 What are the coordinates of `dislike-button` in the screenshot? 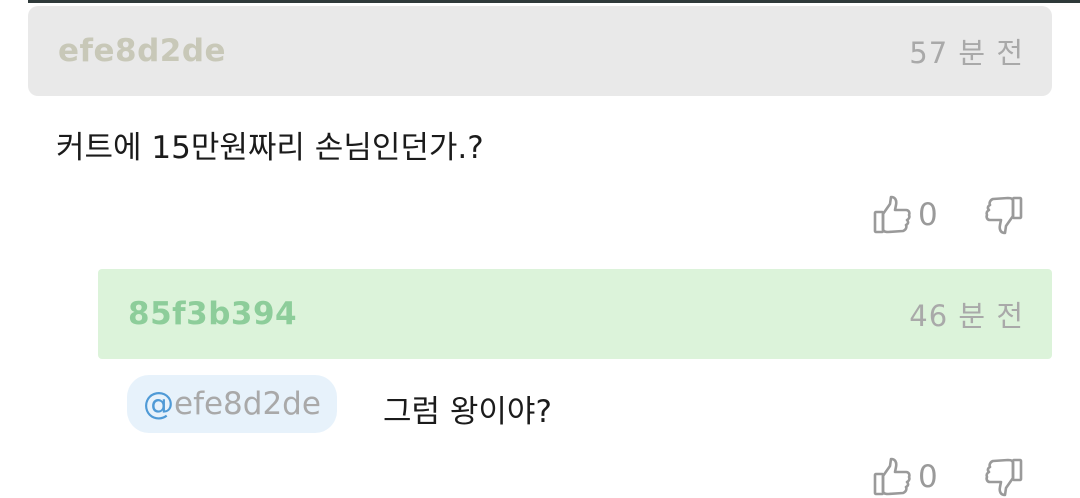 It's located at (1004, 215).